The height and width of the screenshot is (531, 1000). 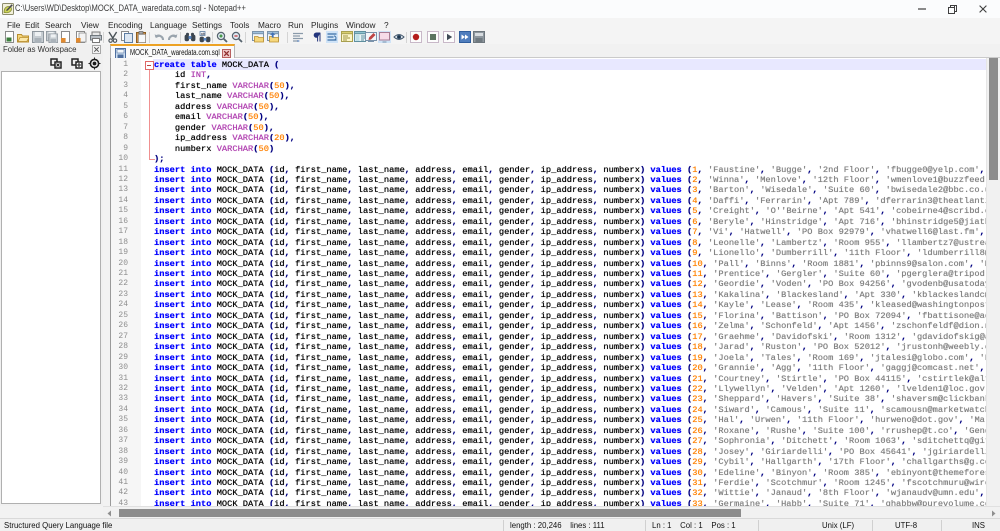 What do you see at coordinates (202, 34) in the screenshot?
I see `svg-text: ab` at bounding box center [202, 34].